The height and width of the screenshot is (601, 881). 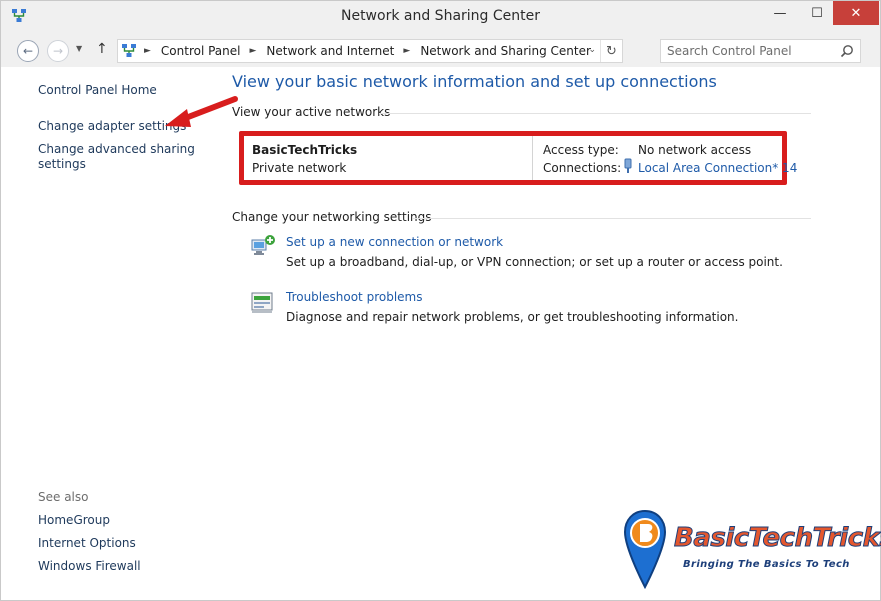 What do you see at coordinates (592, 50) in the screenshot?
I see `chevron-down-icon: ⌄` at bounding box center [592, 50].